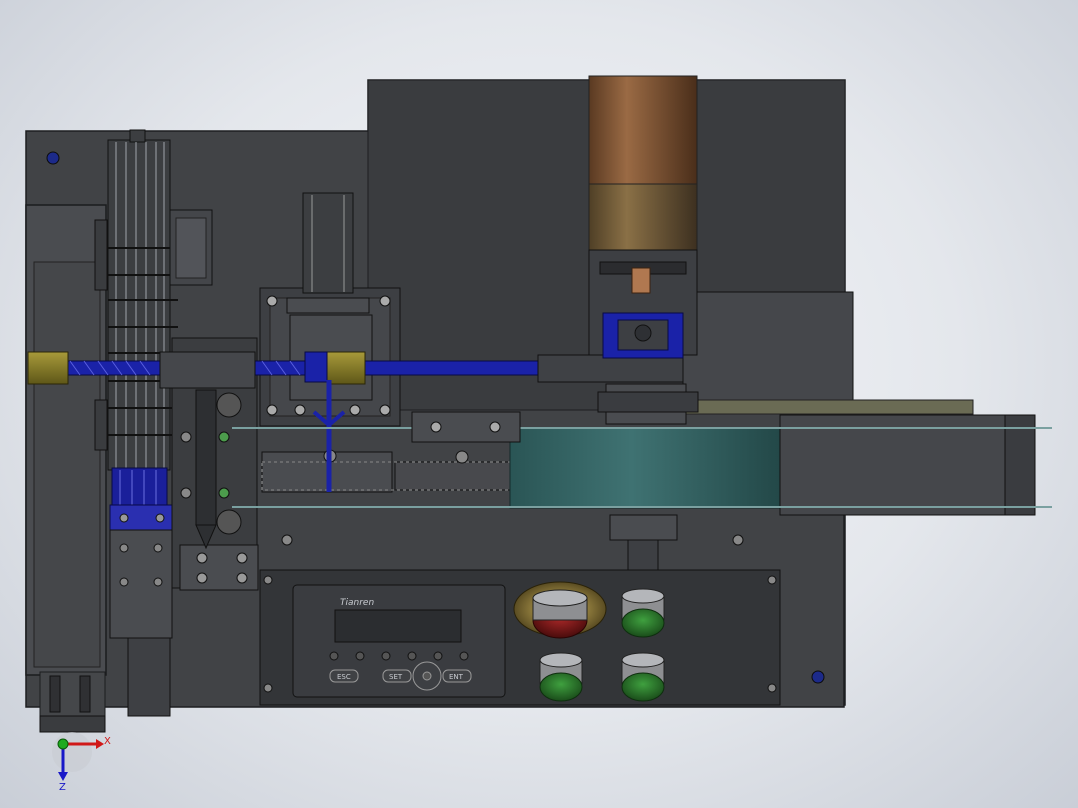  Describe the element at coordinates (62, 787) in the screenshot. I see `triad-z-label: Z` at that location.